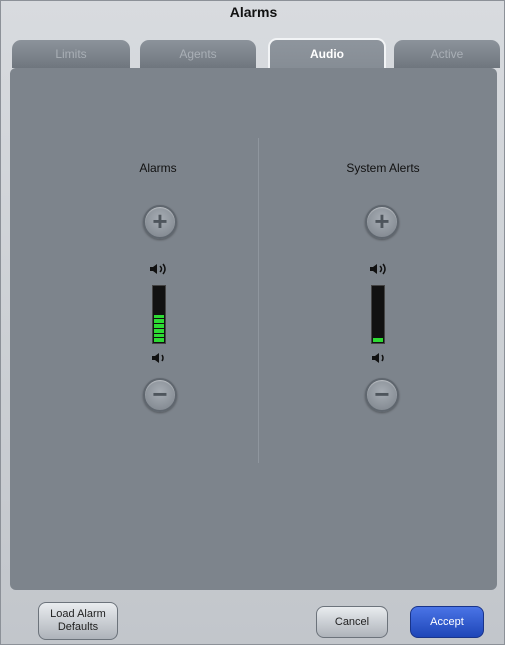  Describe the element at coordinates (447, 54) in the screenshot. I see `tab-active: Active` at that location.